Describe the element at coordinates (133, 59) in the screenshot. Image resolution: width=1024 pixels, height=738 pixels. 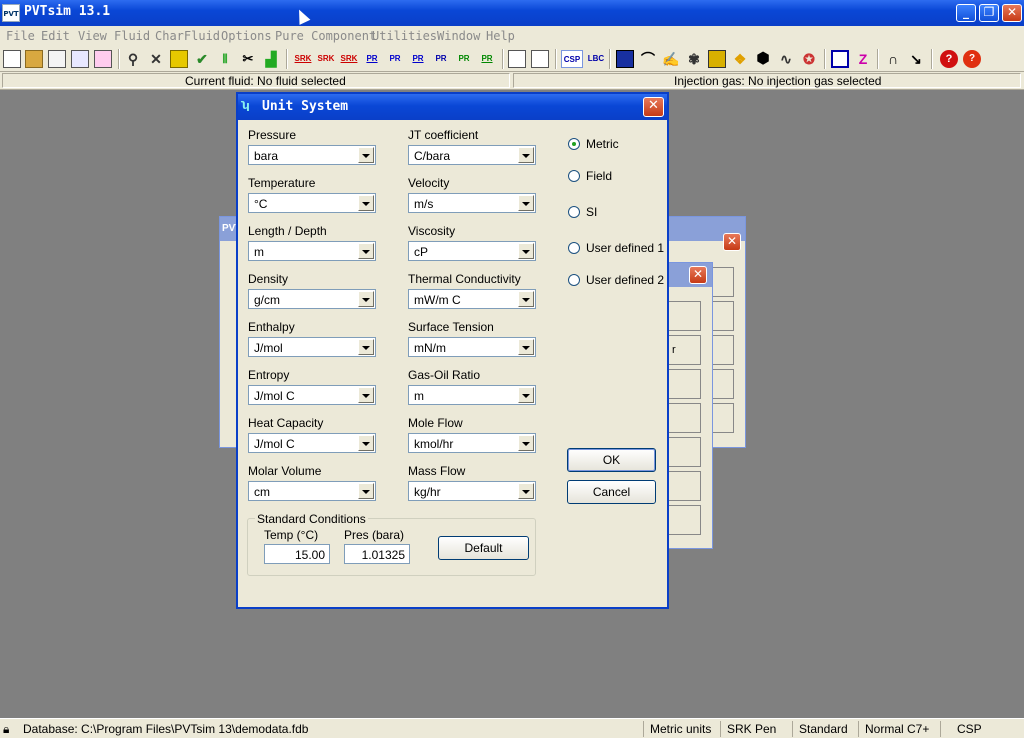
I see `search-icon: ⚲` at that location.